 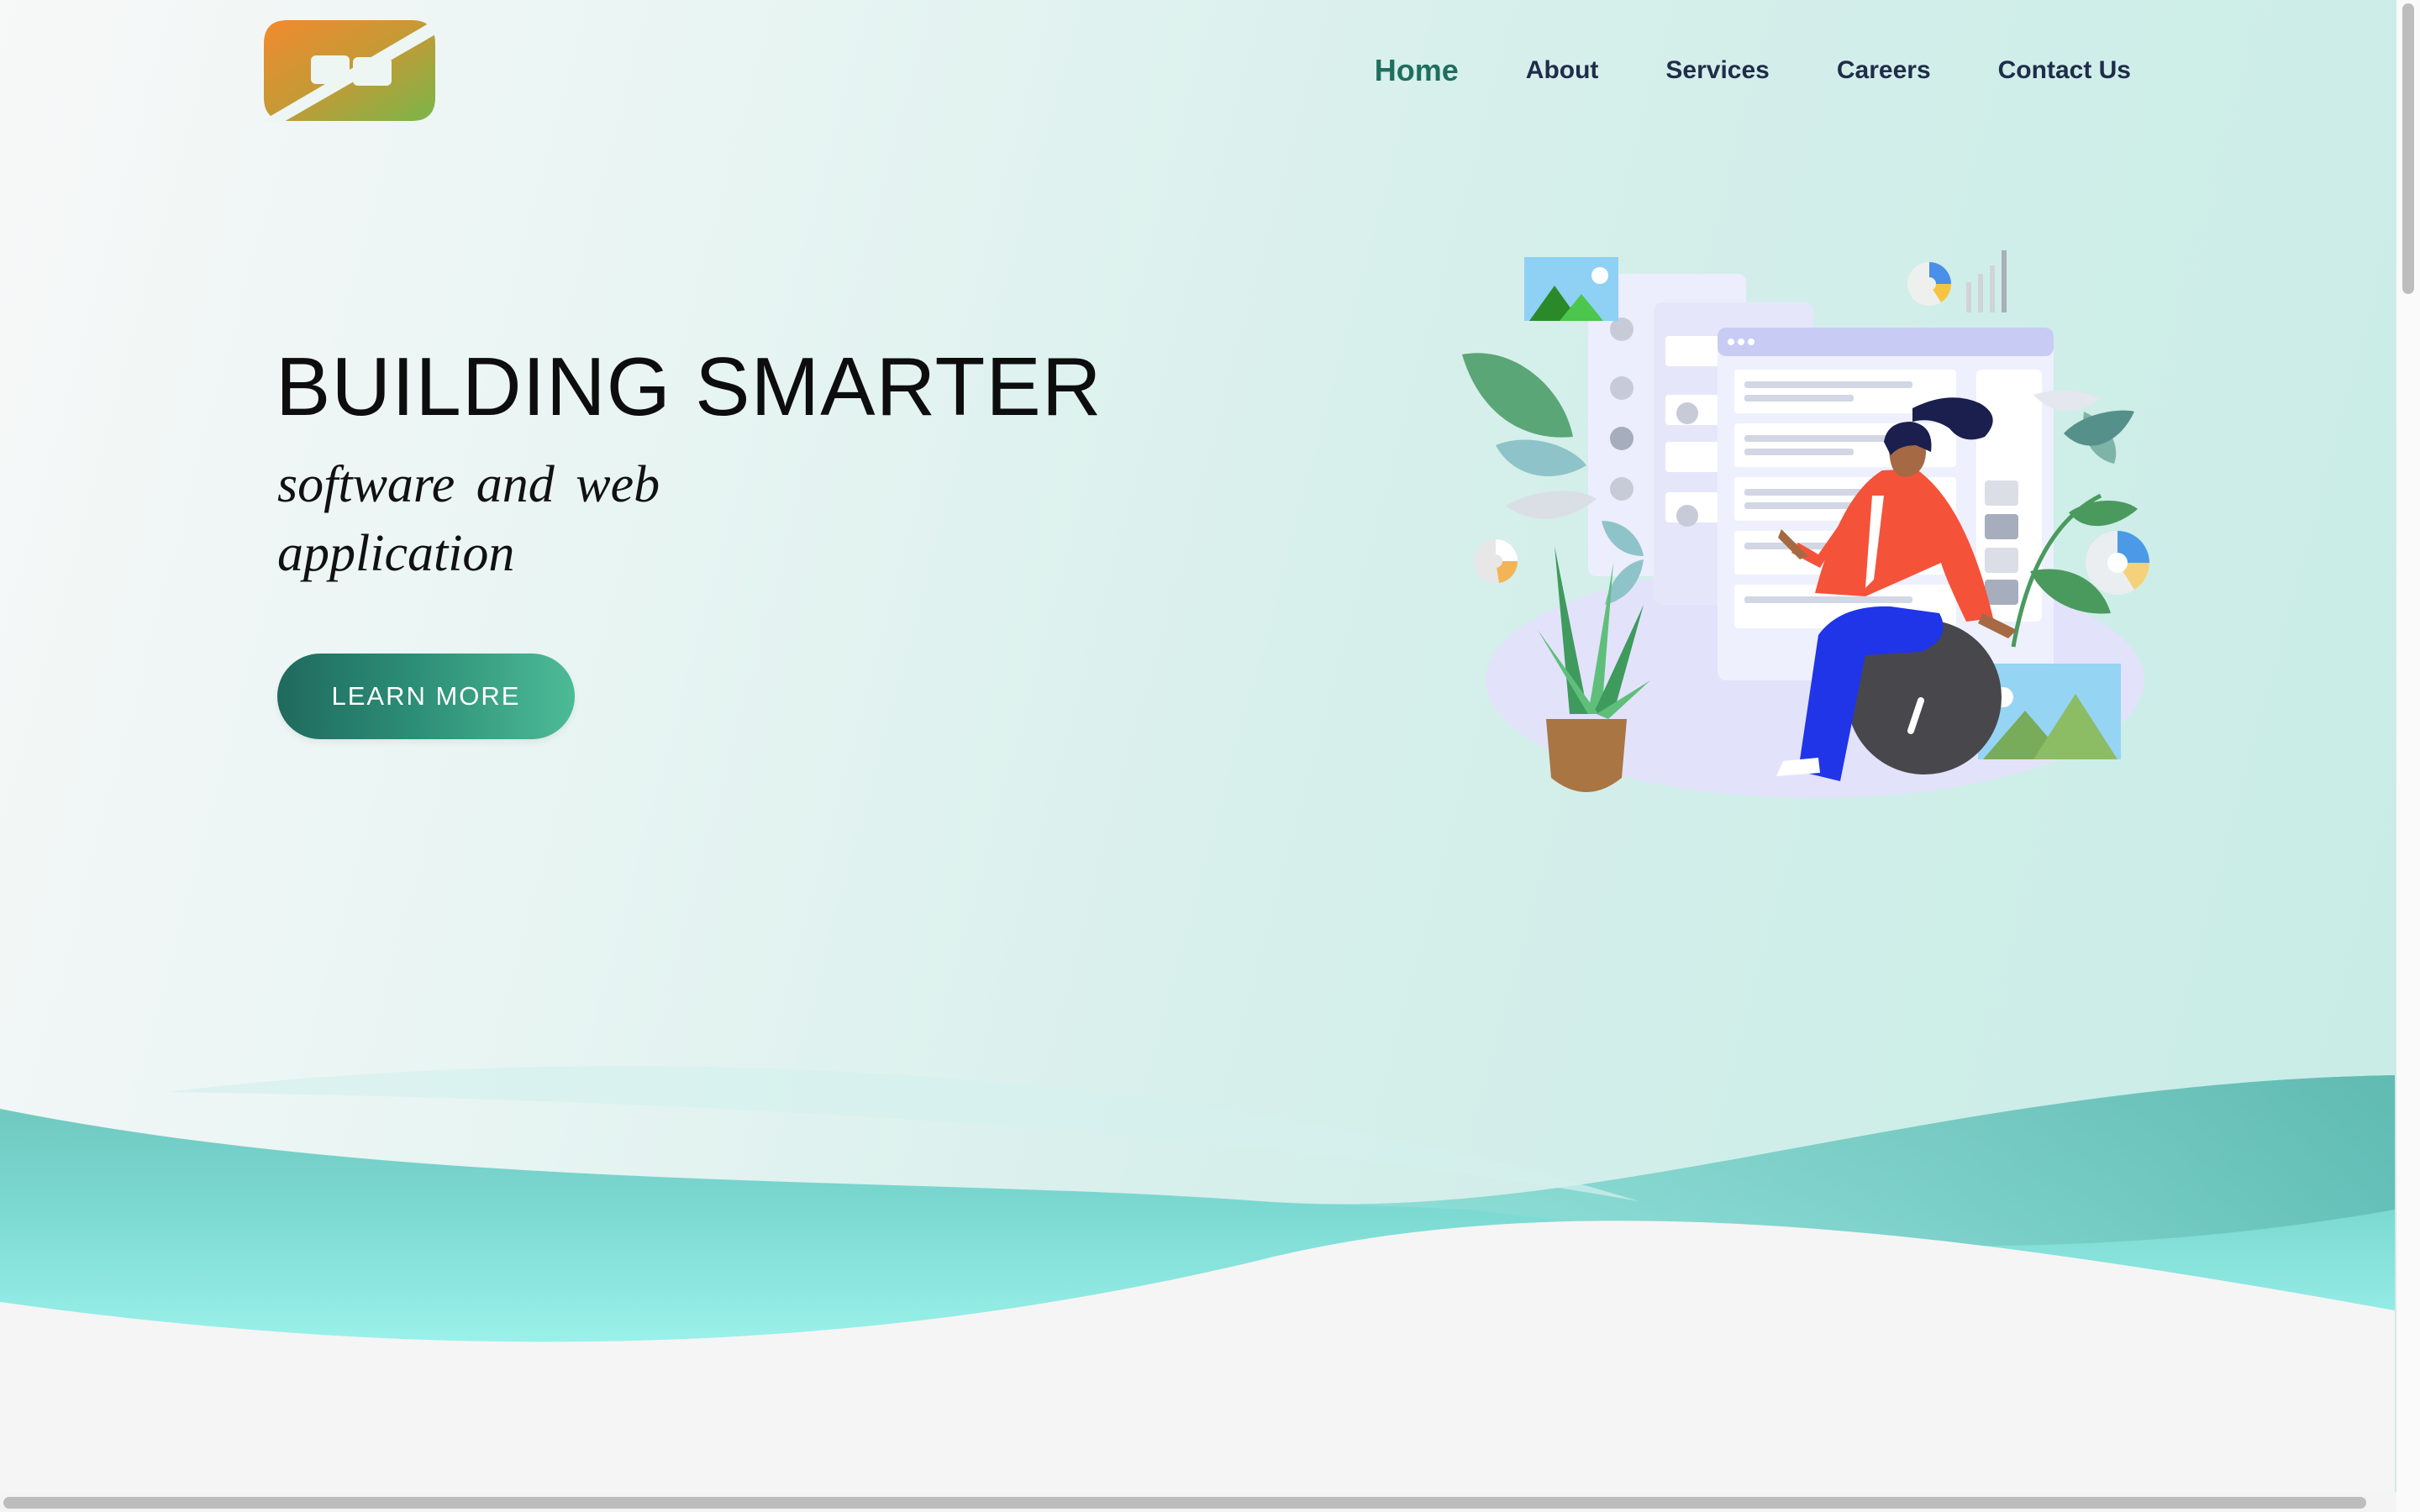 I want to click on nav-contact-us: Contact Us, so click(x=2064, y=70).